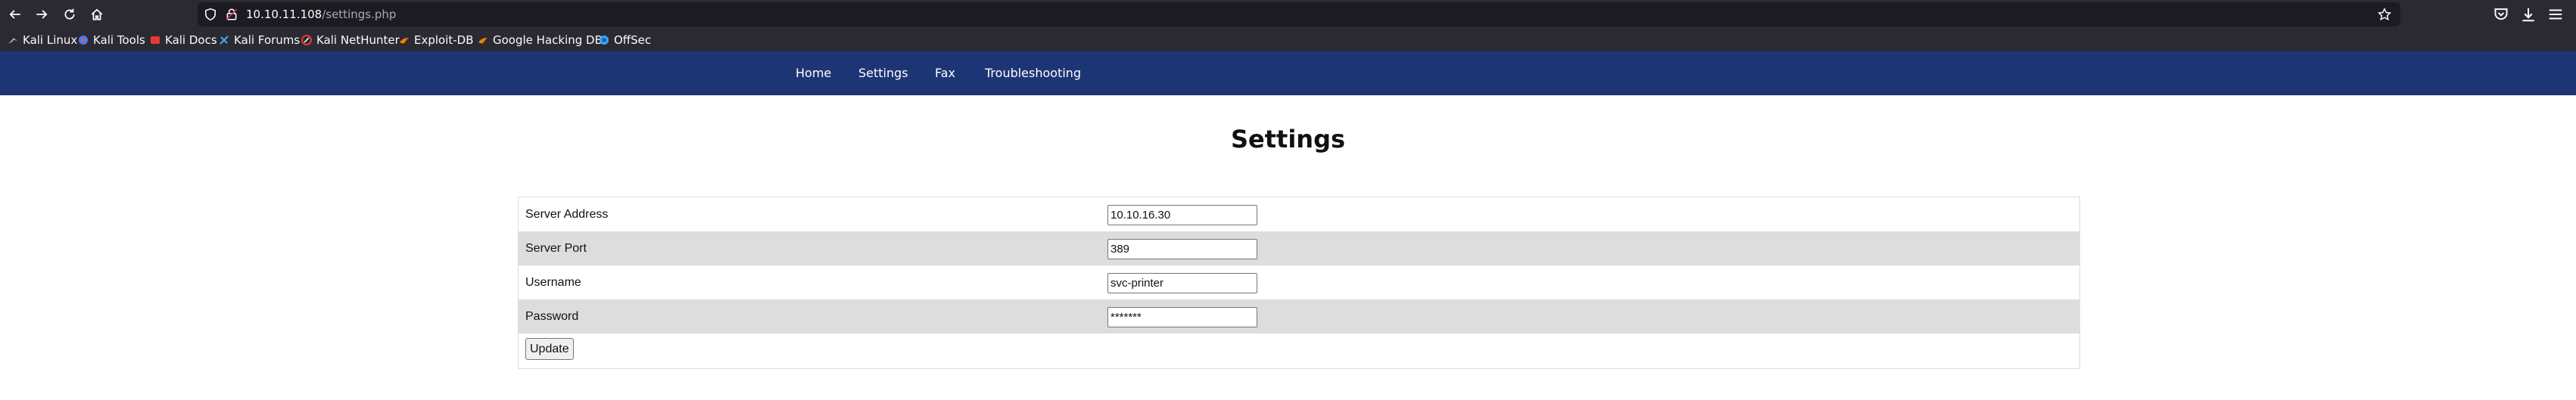  I want to click on bookmark-kali-docs: Kali Docs, so click(183, 40).